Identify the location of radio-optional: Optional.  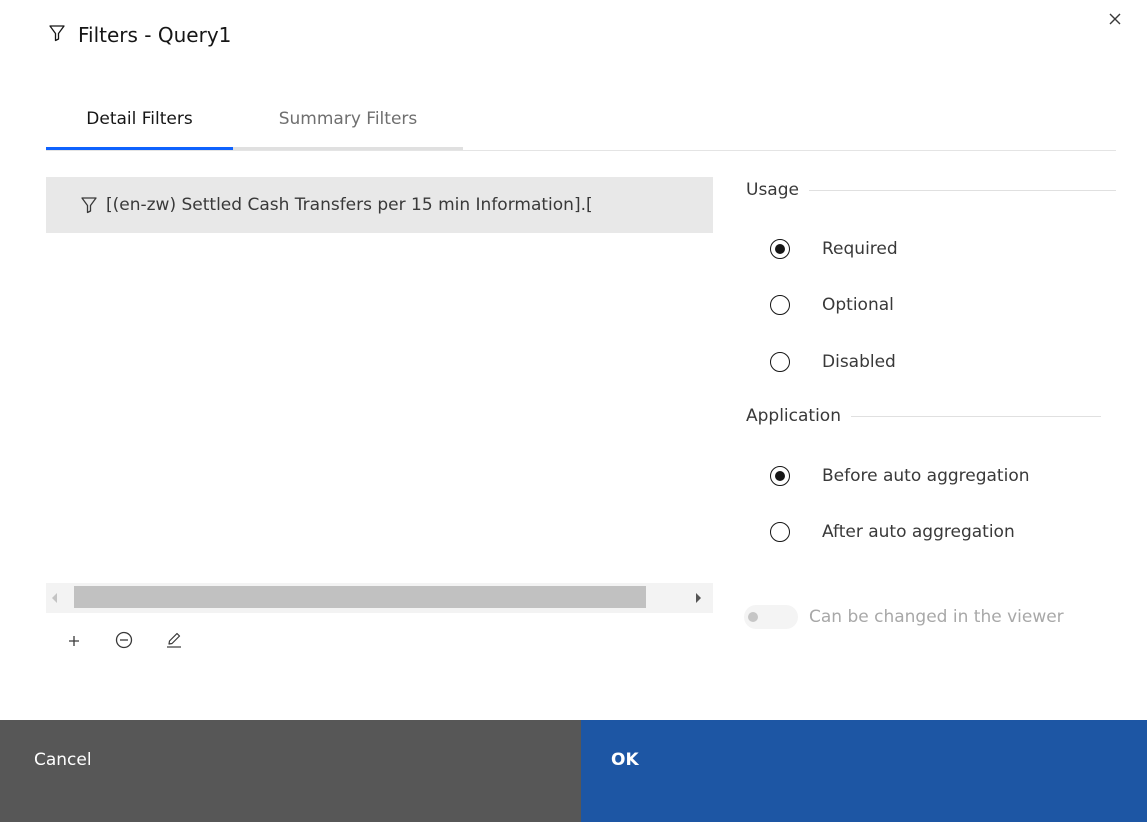
(832, 305).